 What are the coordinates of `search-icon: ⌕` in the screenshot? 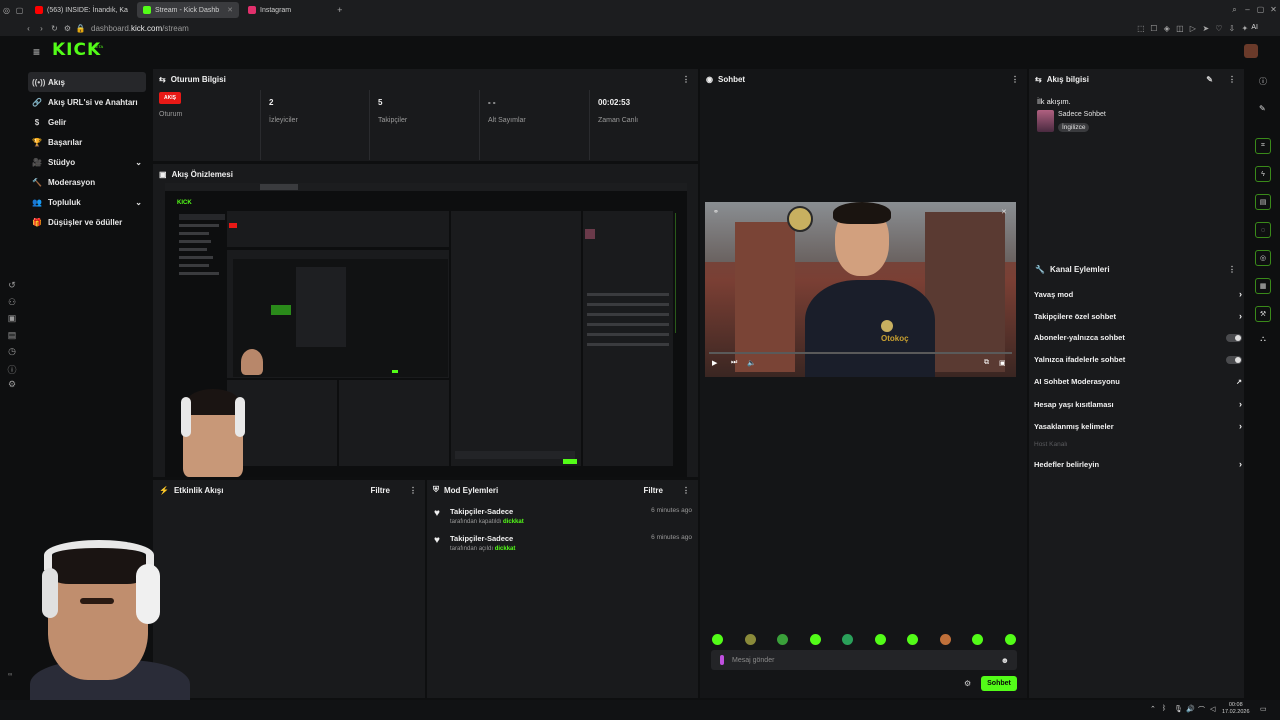 It's located at (1234, 10).